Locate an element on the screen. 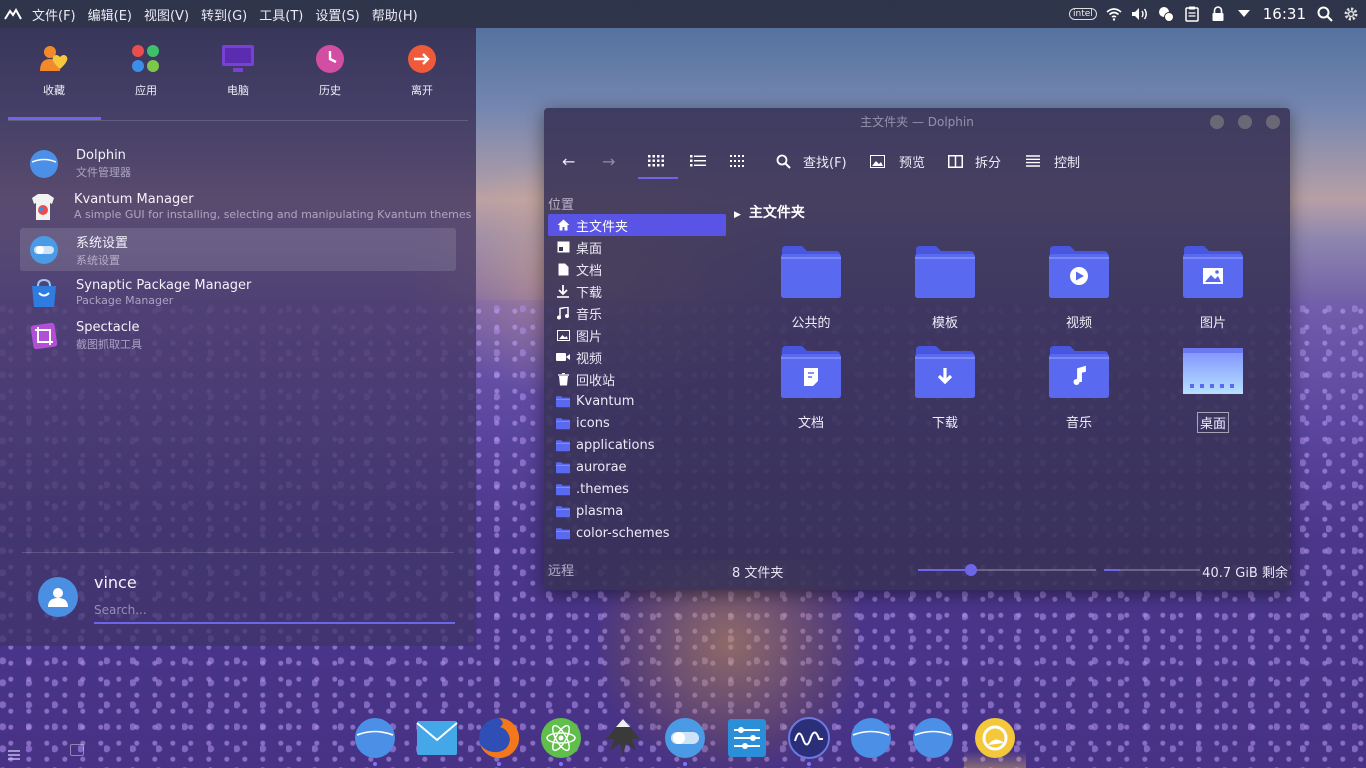 The width and height of the screenshot is (1366, 768). clock: 16:31 is located at coordinates (1284, 14).